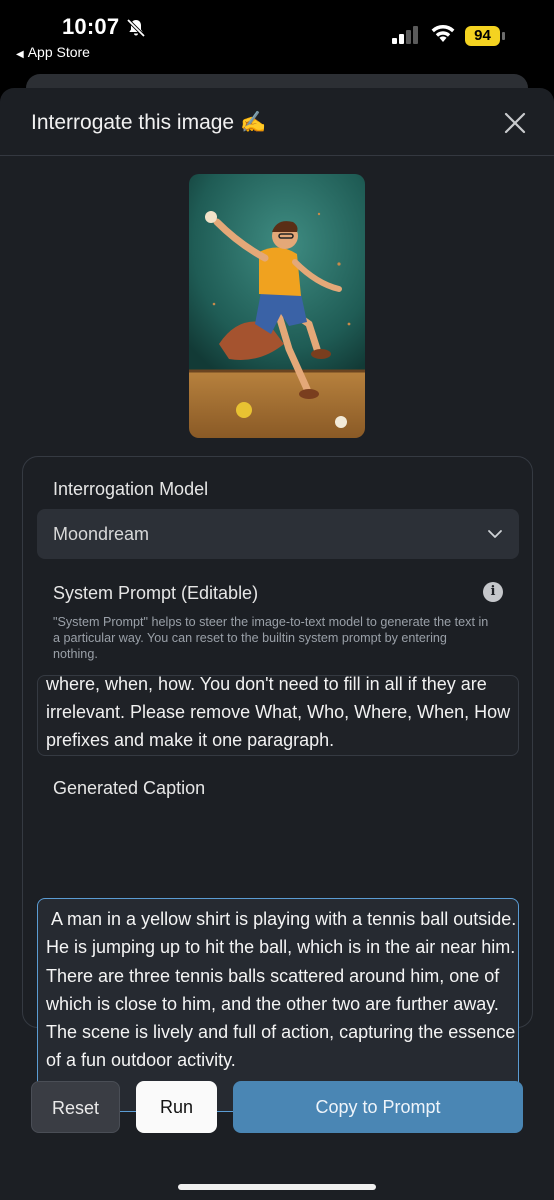 Image resolution: width=554 pixels, height=1200 pixels. Describe the element at coordinates (277, 122) in the screenshot. I see `sheet-header: Interrogate this image ✍️` at that location.